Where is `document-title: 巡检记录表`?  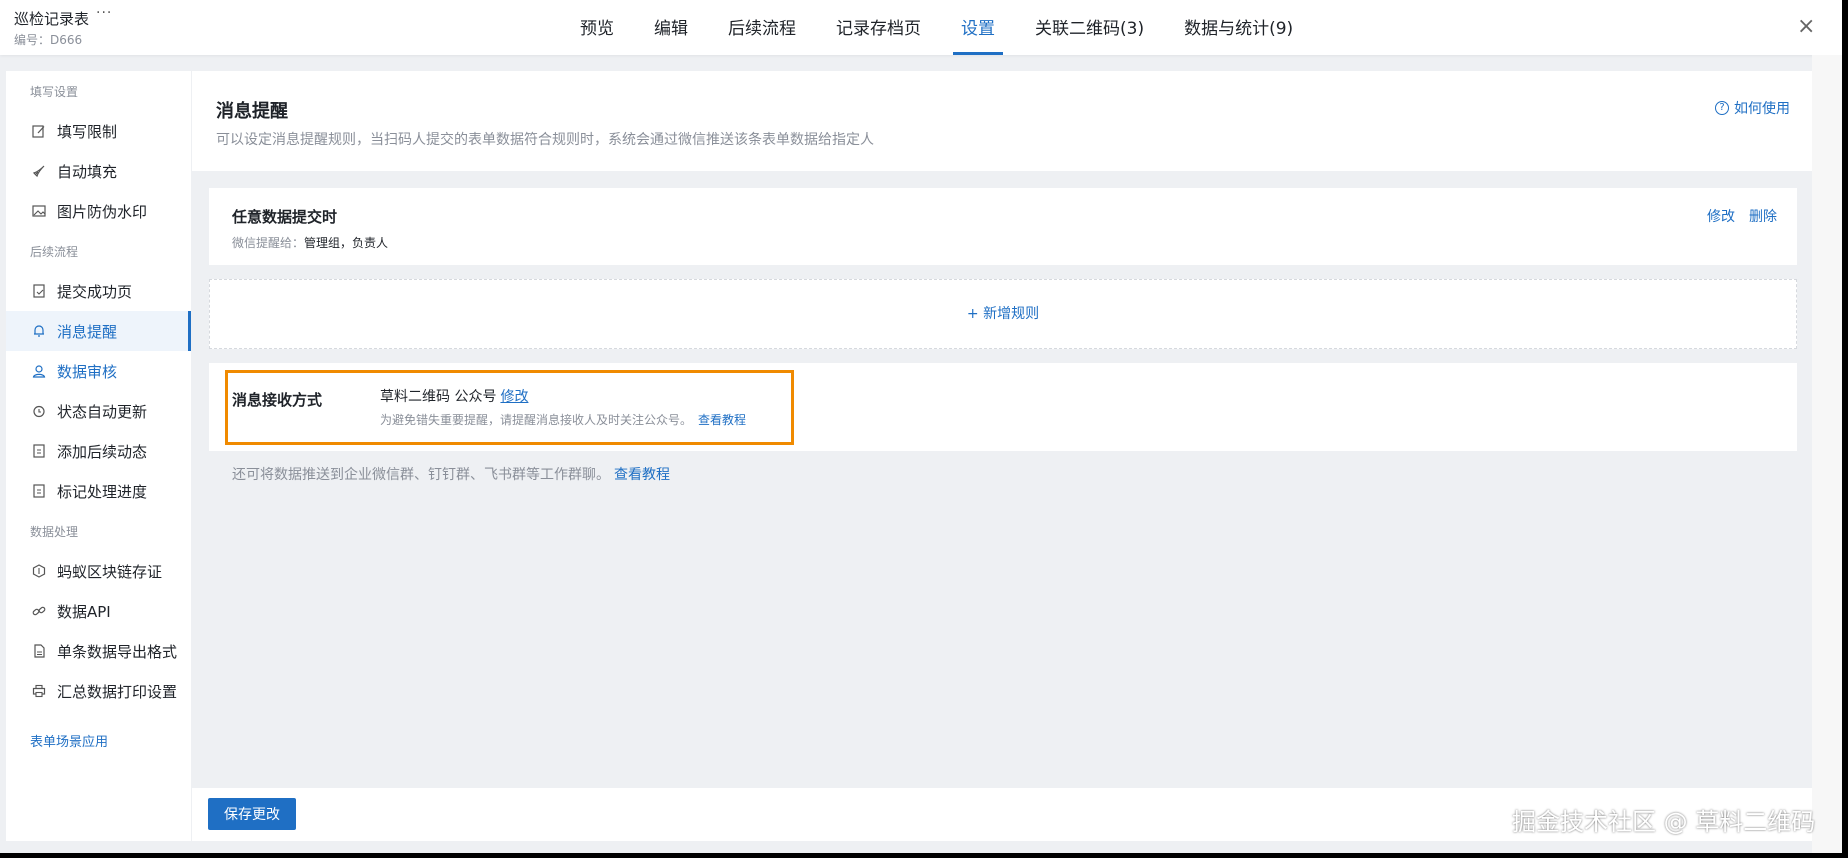 document-title: 巡检记录表 is located at coordinates (52, 19).